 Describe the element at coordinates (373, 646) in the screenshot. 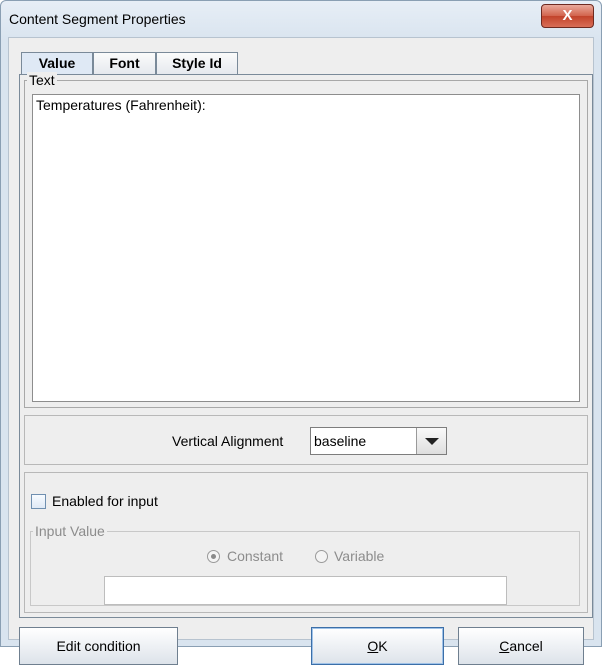

I see `ok-mnemonic: O` at that location.